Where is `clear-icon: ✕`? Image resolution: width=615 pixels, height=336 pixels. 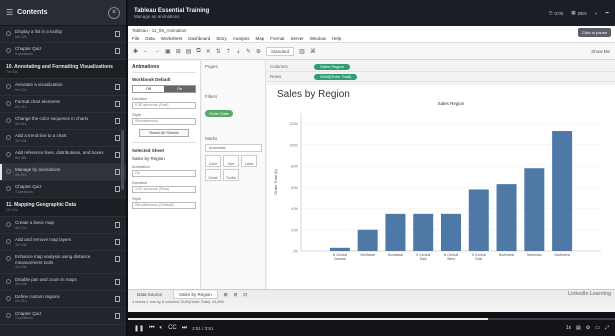 clear-icon: ✕ is located at coordinates (208, 51).